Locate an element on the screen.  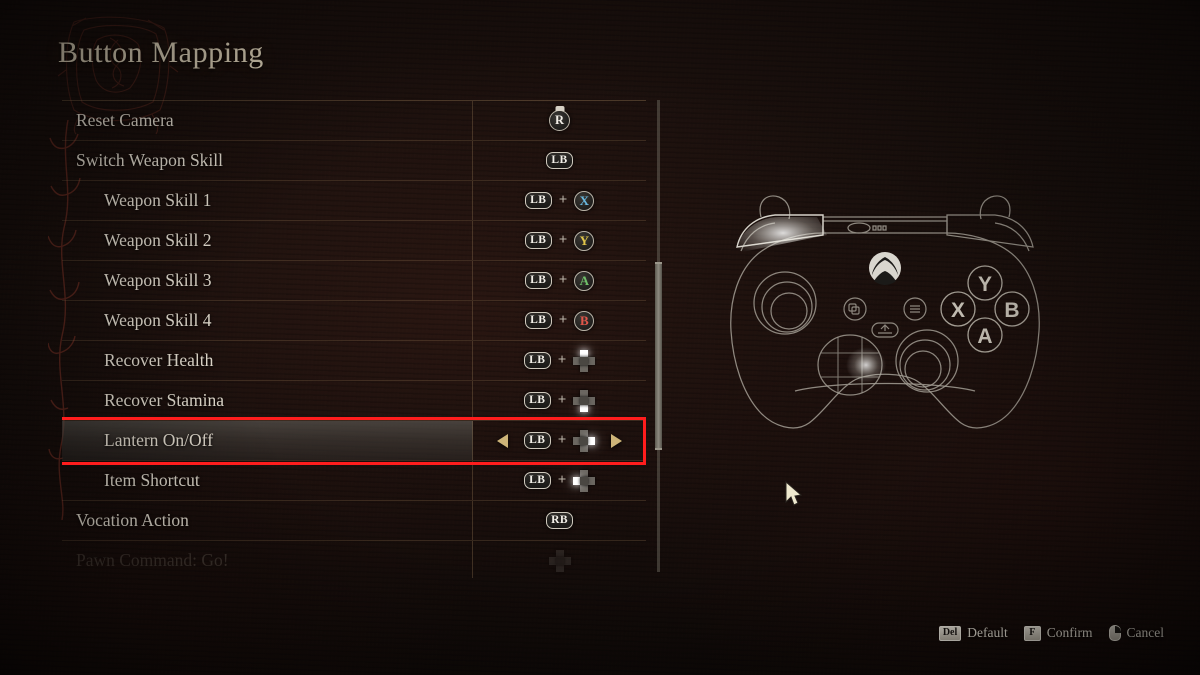
footer-hint-label: Default is located at coordinates (987, 632).